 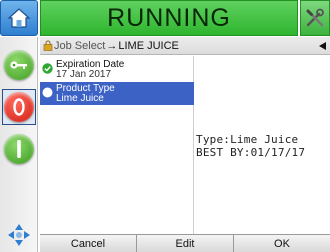 I want to click on unchecked-circle-icon, so click(x=47, y=92).